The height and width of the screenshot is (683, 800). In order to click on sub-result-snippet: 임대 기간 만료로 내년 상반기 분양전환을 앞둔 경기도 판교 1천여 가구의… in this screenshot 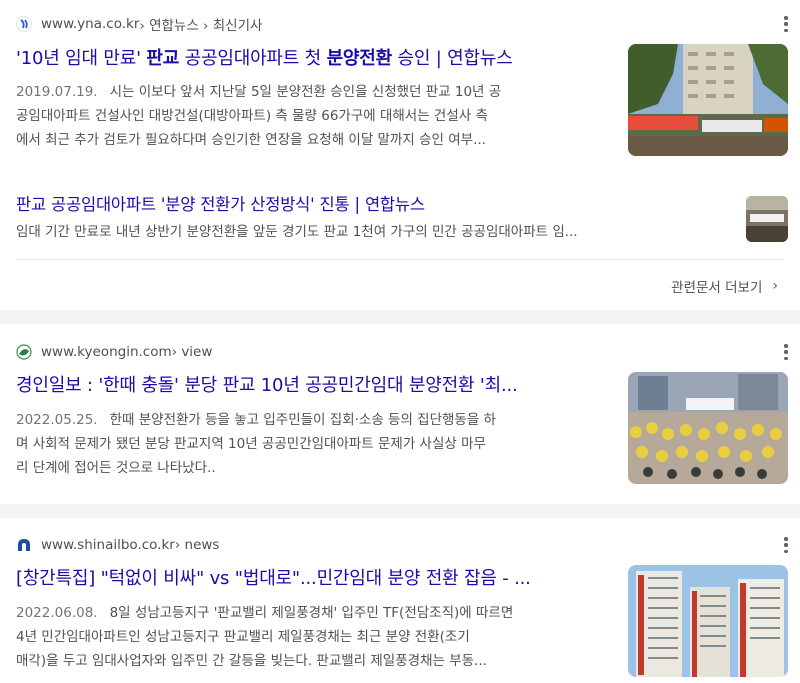, I will do `click(297, 232)`.